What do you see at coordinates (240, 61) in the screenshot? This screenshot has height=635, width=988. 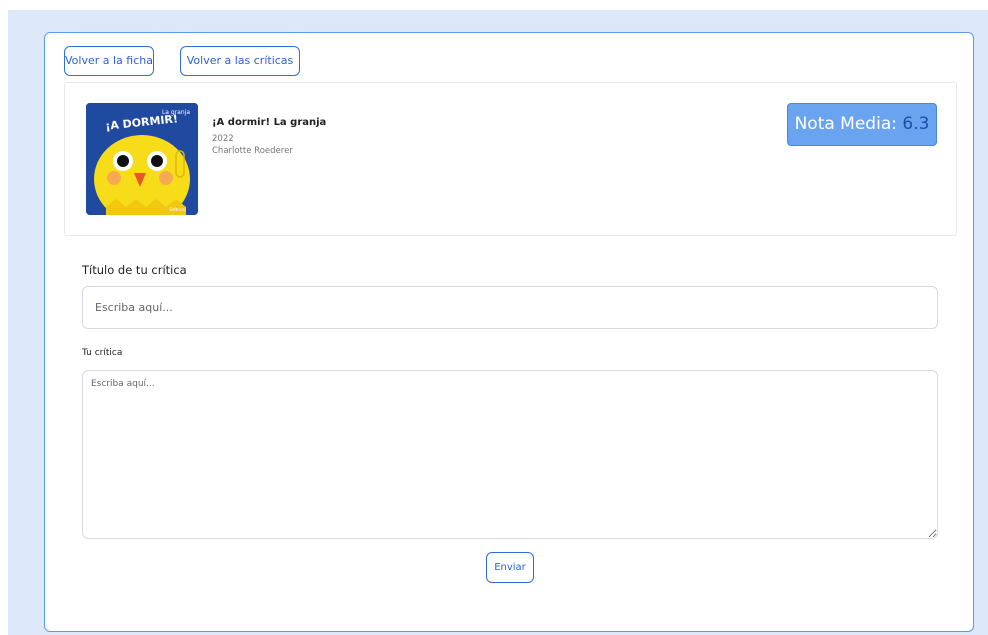 I see `back-to-reviews-button: Volver a las críticas` at bounding box center [240, 61].